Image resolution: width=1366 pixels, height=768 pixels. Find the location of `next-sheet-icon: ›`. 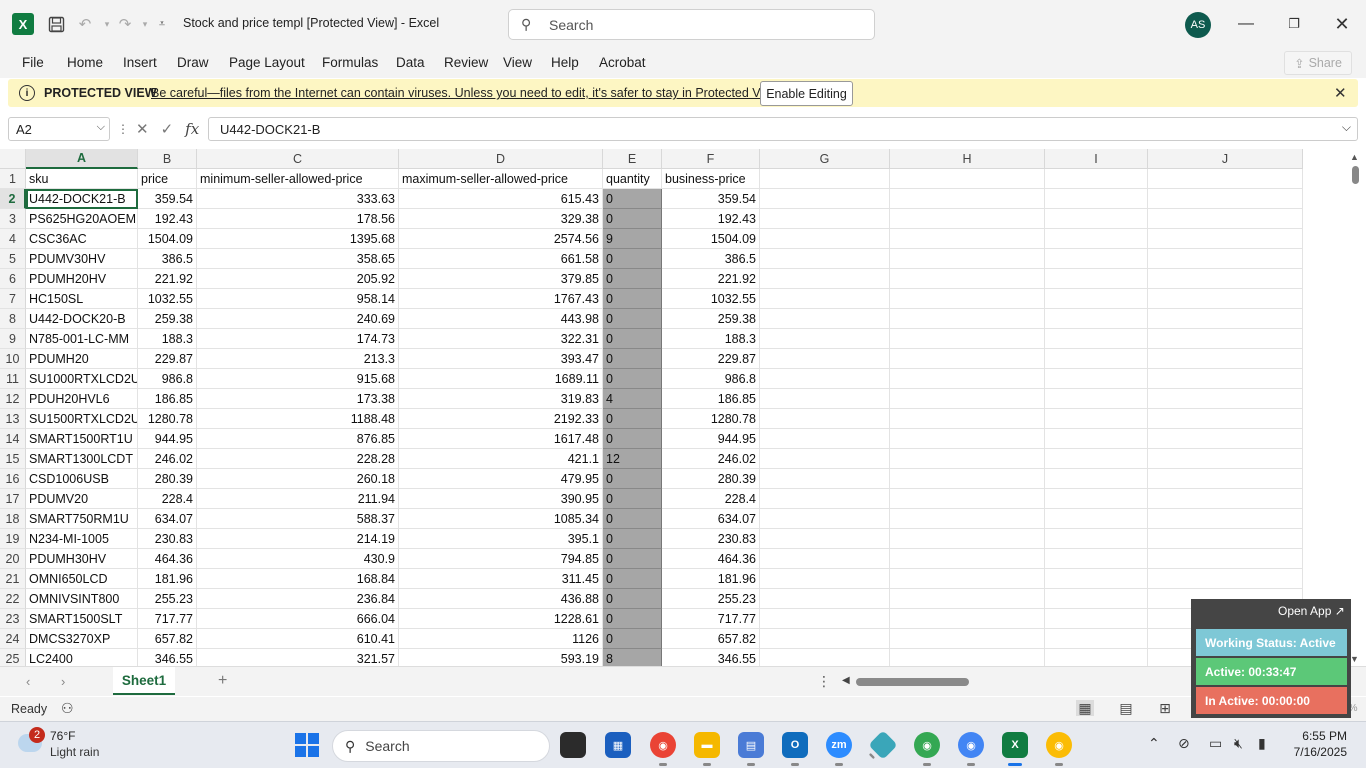

next-sheet-icon: › is located at coordinates (63, 681).